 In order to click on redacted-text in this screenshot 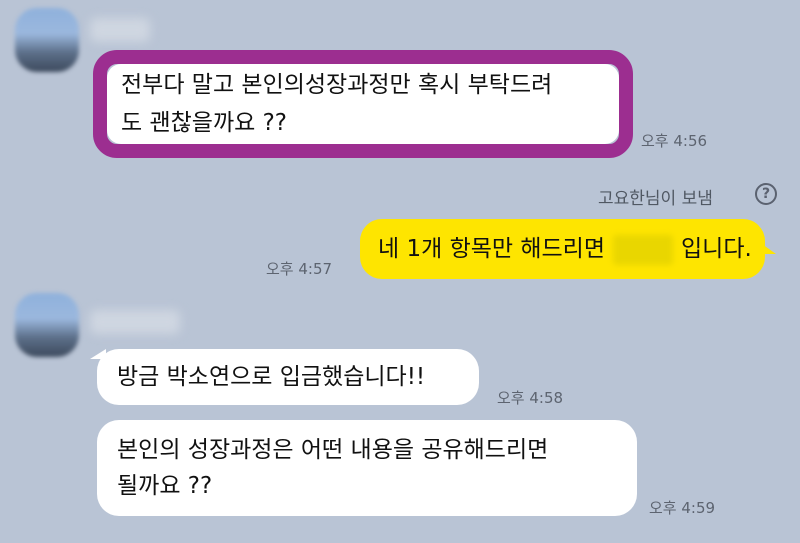, I will do `click(643, 249)`.